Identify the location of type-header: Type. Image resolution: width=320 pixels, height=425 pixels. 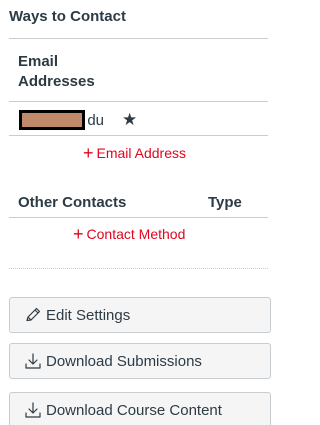
(225, 202).